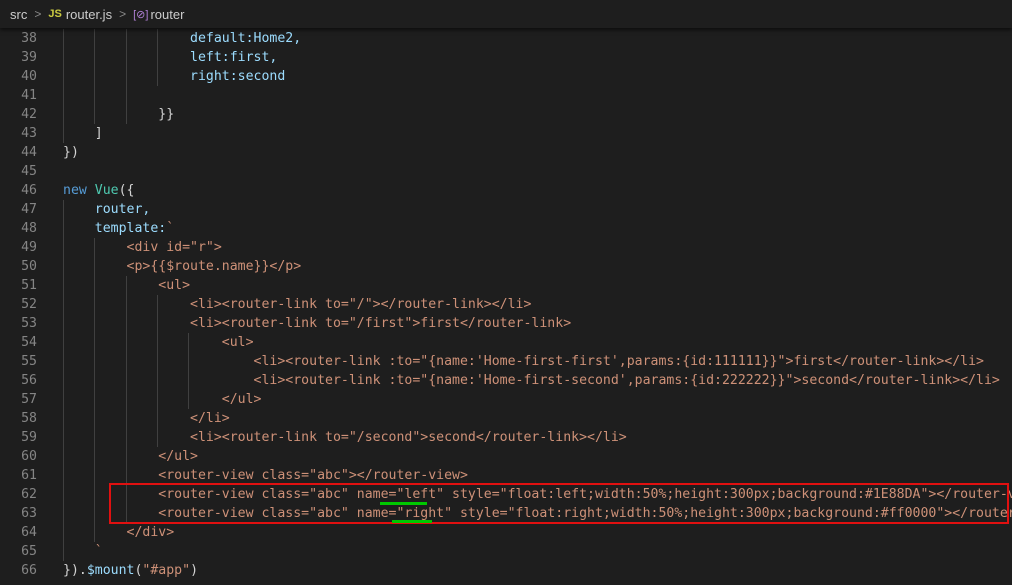 The image size is (1012, 585). Describe the element at coordinates (29, 247) in the screenshot. I see `line-number: 49` at that location.